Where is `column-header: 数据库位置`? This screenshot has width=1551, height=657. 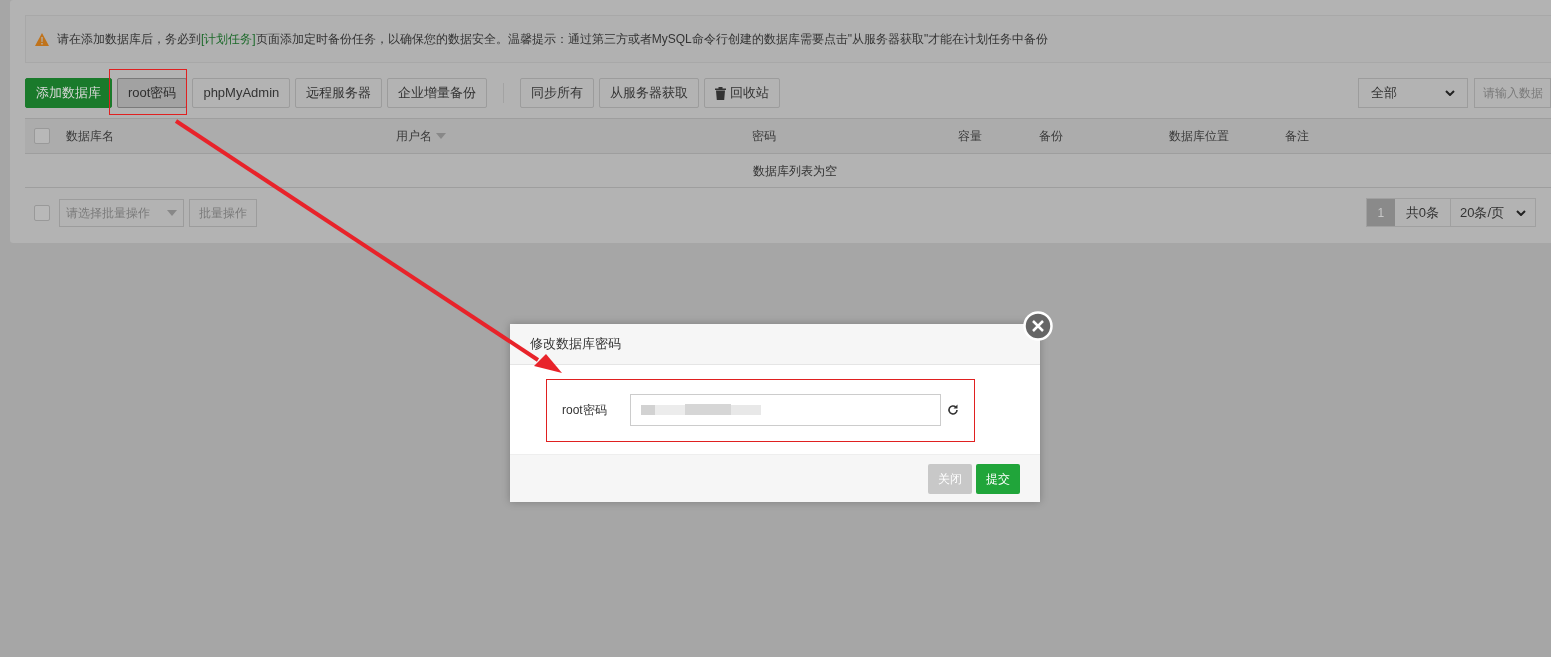 column-header: 数据库位置 is located at coordinates (1199, 136).